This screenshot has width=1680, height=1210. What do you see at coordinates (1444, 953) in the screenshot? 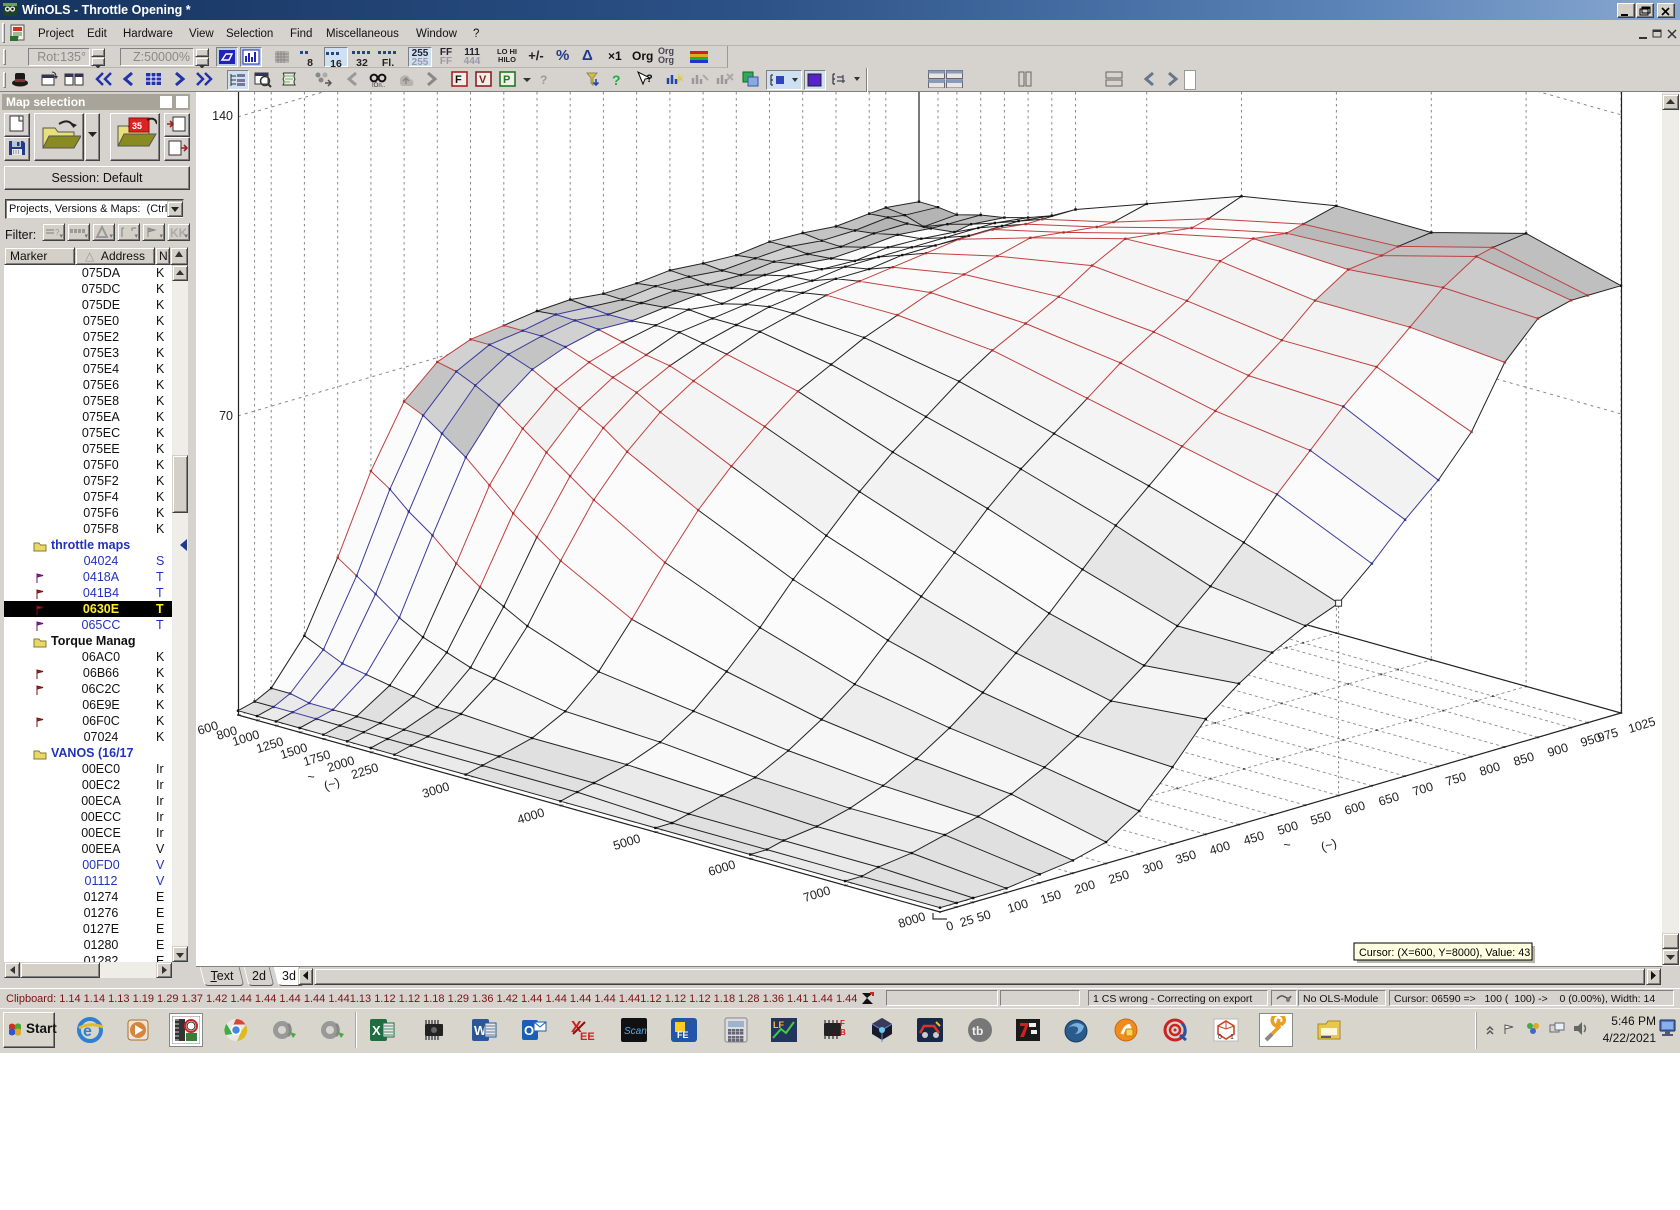
I see `svg-text:Cursor: (X=600, Y=8000), Value: Cursor: (X=600, Y=8000), Value: 43` at bounding box center [1444, 953].